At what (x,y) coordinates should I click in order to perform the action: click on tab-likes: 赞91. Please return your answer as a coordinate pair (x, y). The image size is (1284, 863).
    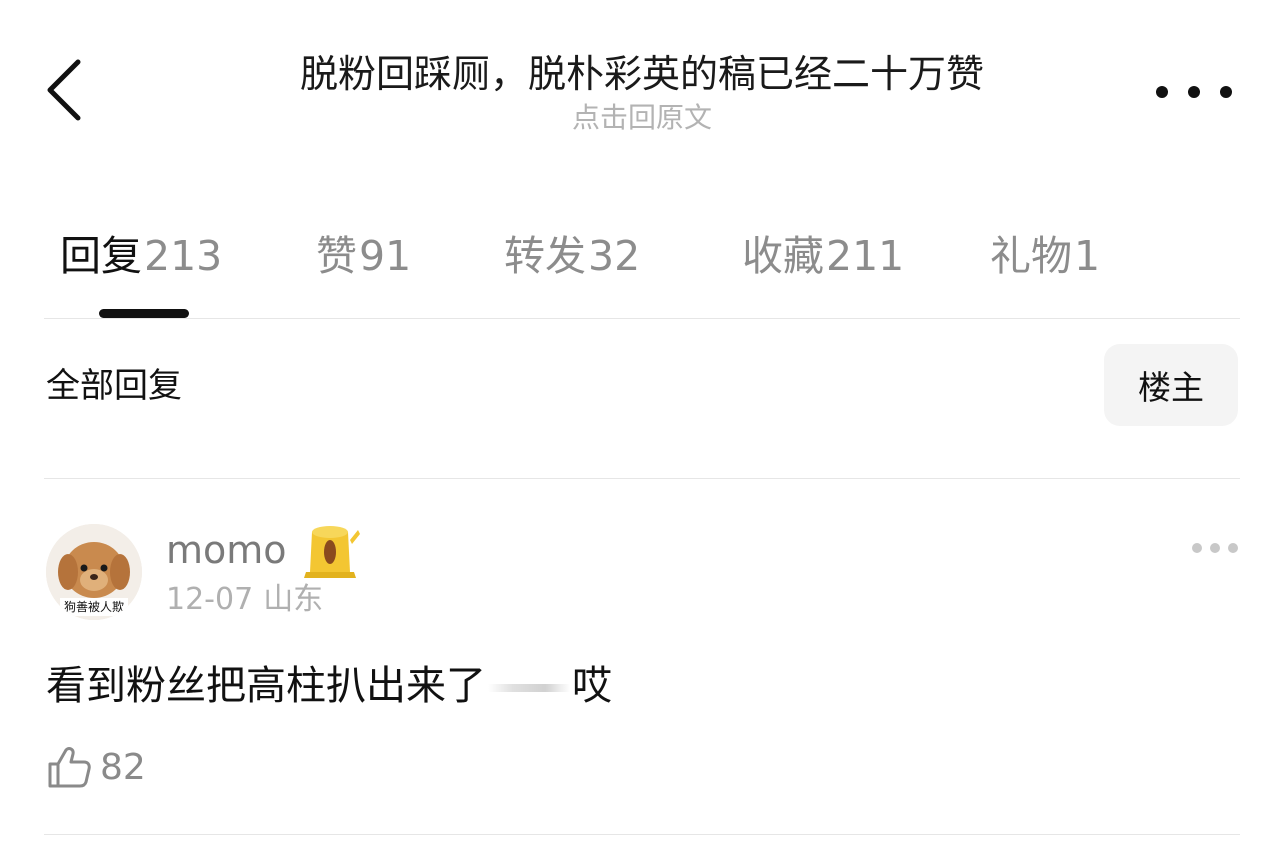
    Looking at the image, I should click on (363, 256).